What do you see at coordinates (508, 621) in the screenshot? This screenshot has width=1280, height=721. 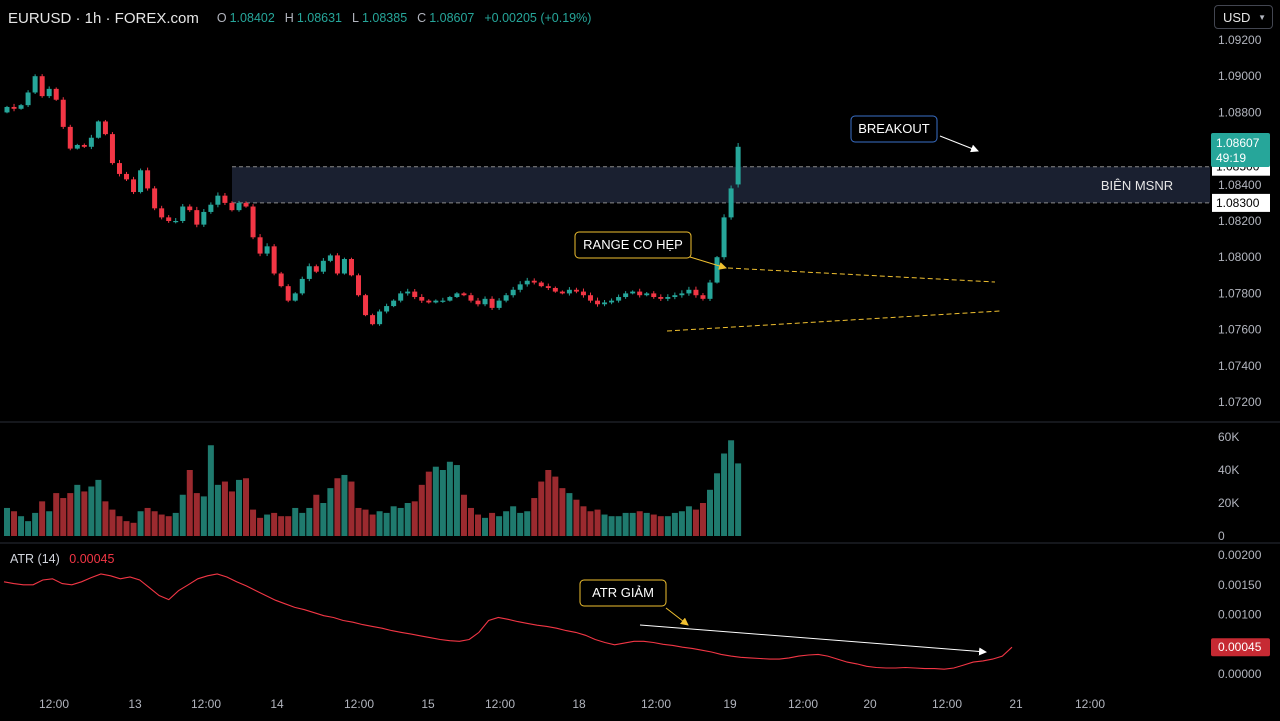 I see `atr-line` at bounding box center [508, 621].